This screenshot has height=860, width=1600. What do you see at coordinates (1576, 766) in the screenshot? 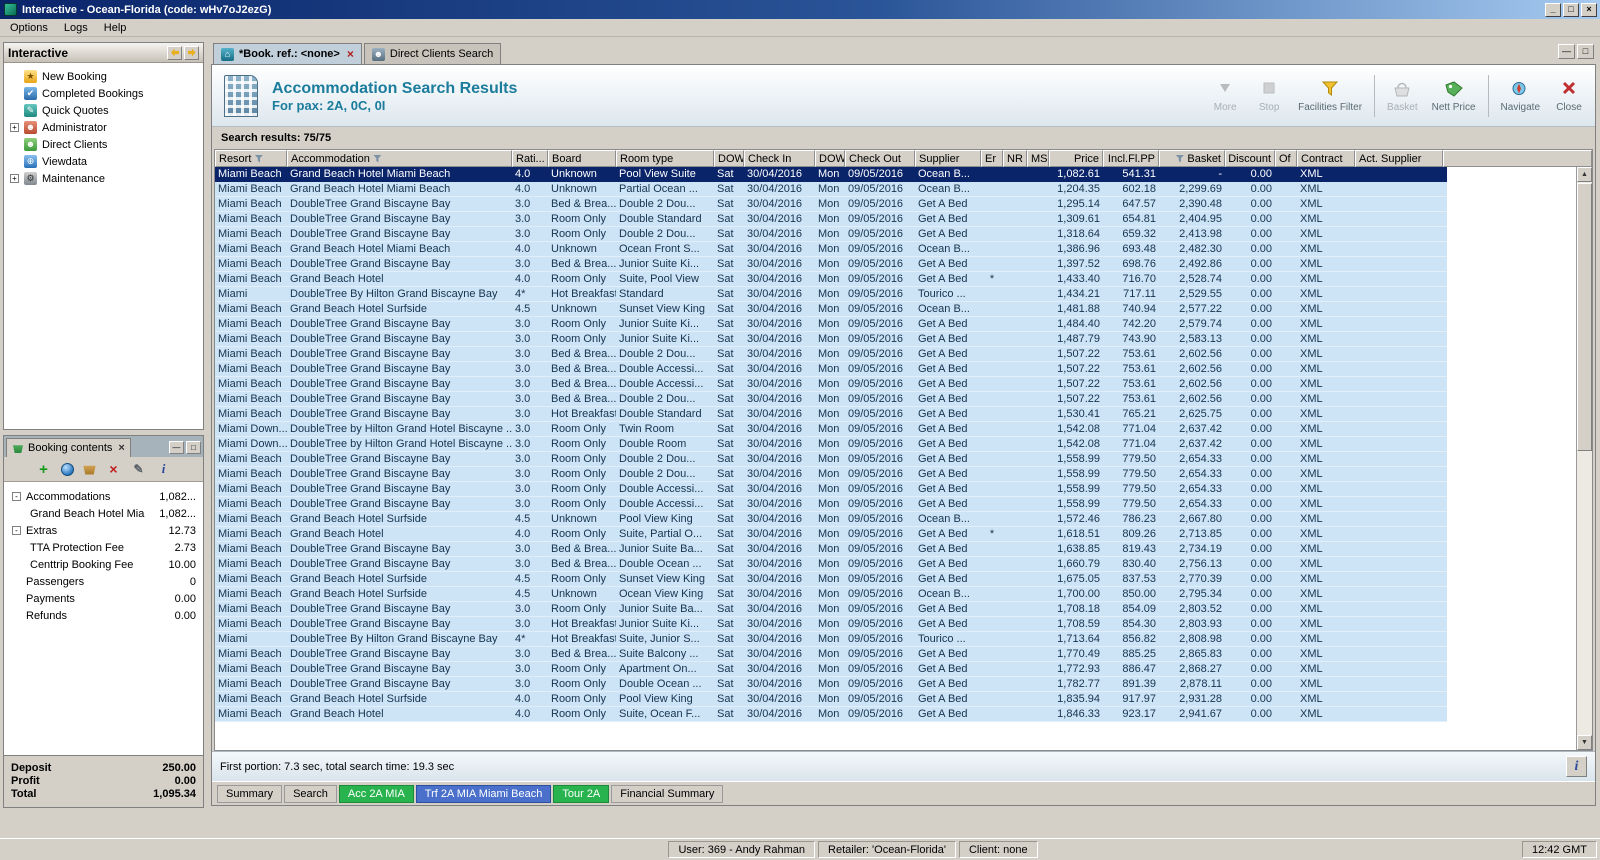
I see `info-button: i` at bounding box center [1576, 766].